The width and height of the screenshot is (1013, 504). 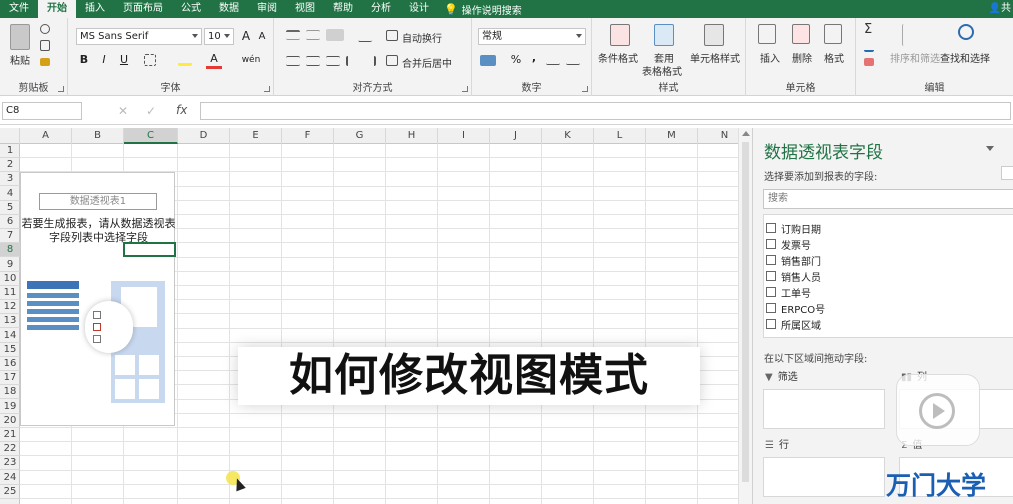 What do you see at coordinates (788, 244) in the screenshot?
I see `field-item: 发票号` at bounding box center [788, 244].